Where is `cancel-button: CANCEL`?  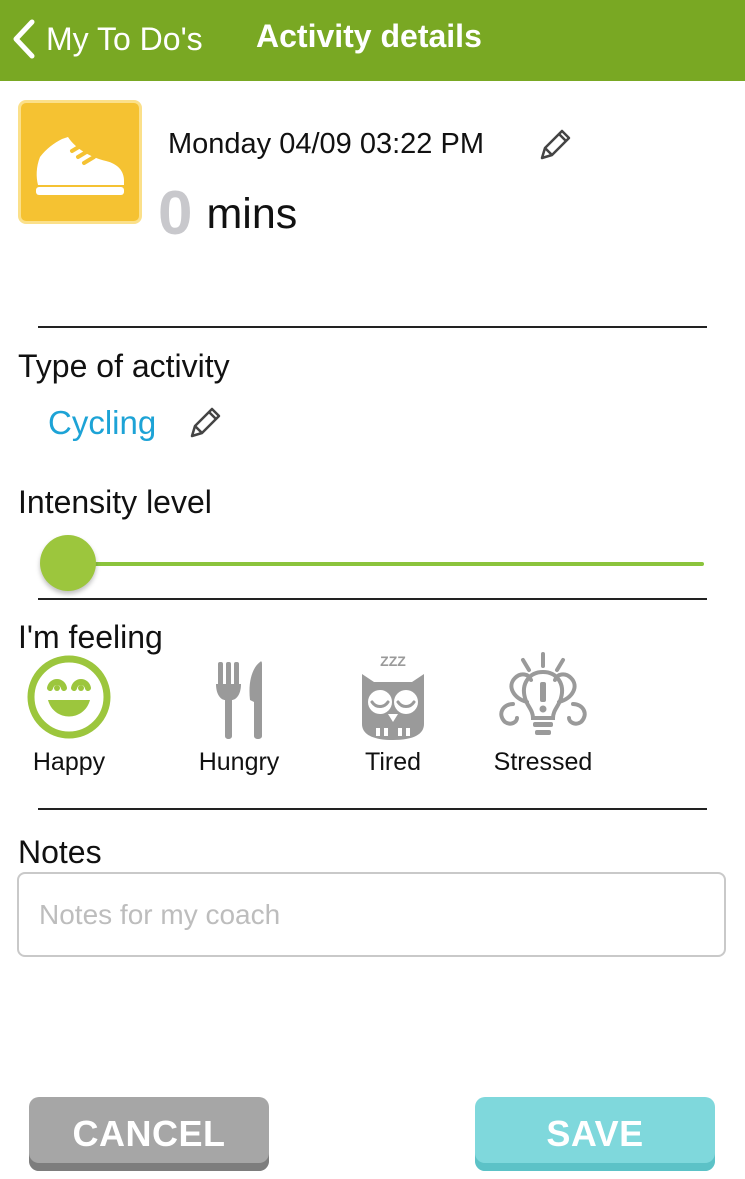
cancel-button: CANCEL is located at coordinates (149, 1134).